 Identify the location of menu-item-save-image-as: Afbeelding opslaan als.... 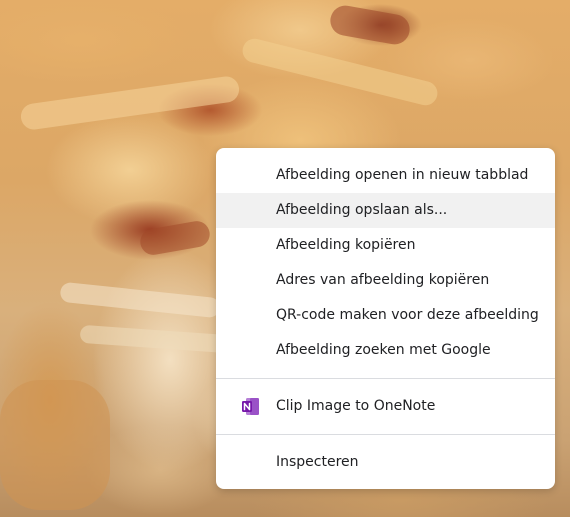
(385, 210).